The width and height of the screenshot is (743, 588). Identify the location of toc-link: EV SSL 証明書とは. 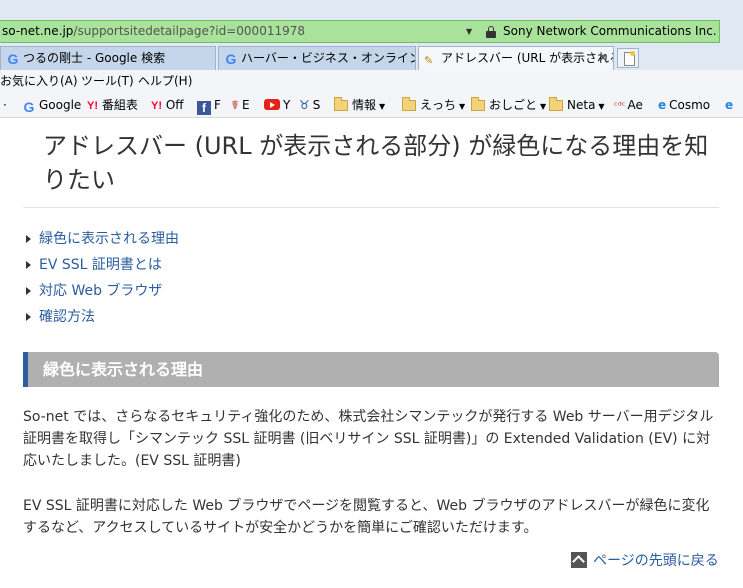
(100, 265).